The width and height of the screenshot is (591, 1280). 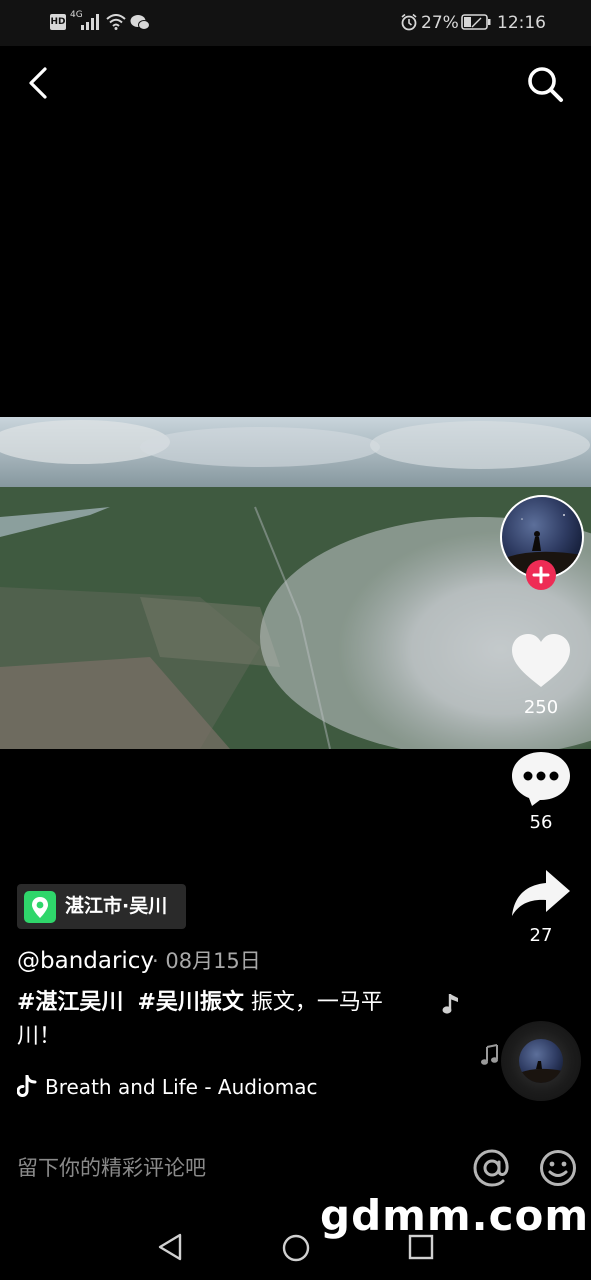 I want to click on nav-home-button, so click(x=296, y=1248).